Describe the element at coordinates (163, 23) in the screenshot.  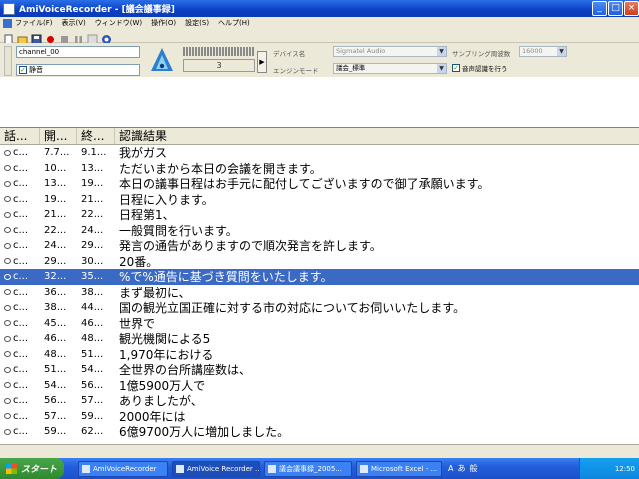
I see `menu-operation: 操作(O)` at that location.